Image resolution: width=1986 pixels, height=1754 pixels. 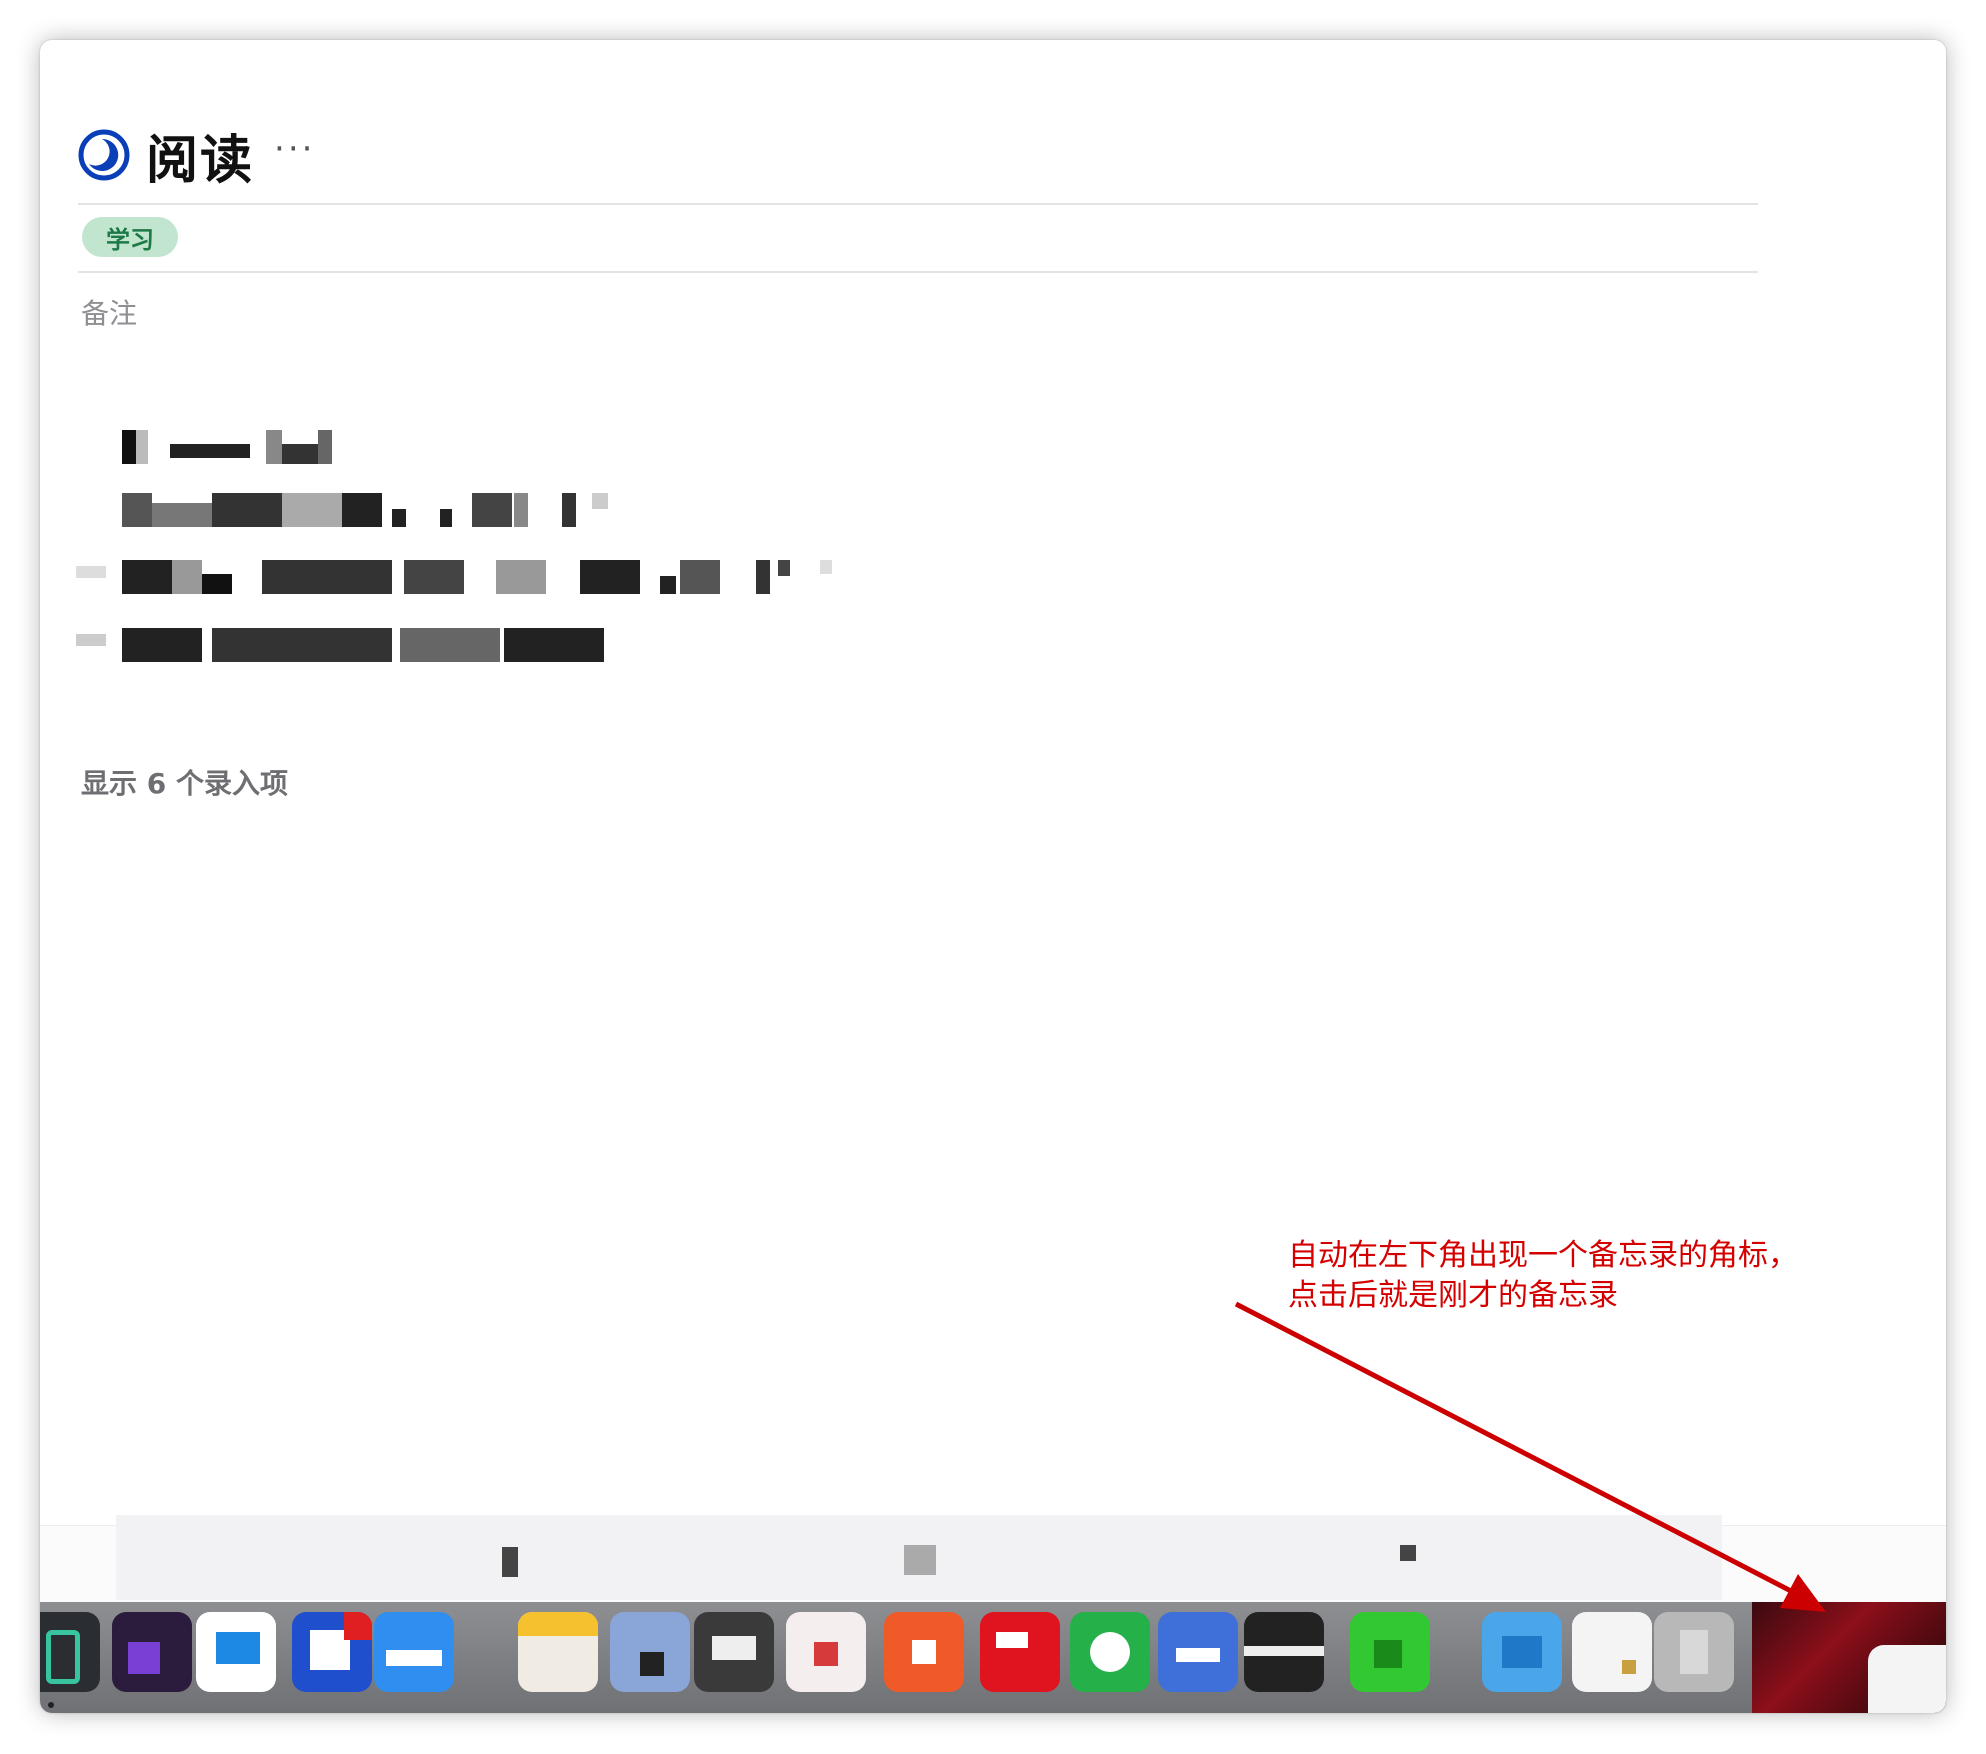 What do you see at coordinates (1530, 1456) in the screenshot?
I see `annotation-arrow` at bounding box center [1530, 1456].